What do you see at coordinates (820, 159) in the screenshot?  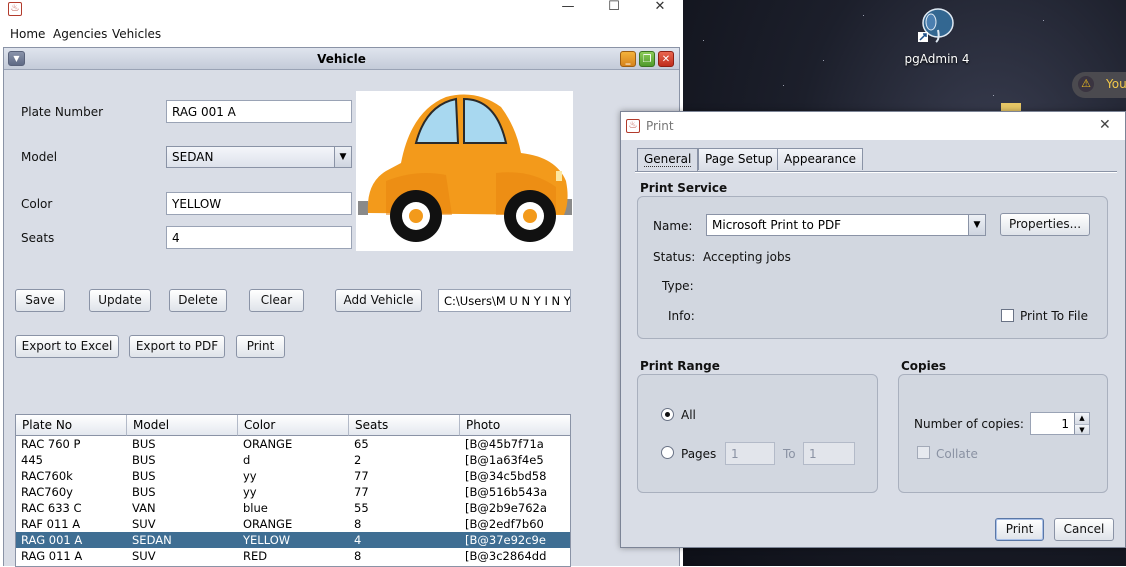 I see `tab-appearance: Appearance` at bounding box center [820, 159].